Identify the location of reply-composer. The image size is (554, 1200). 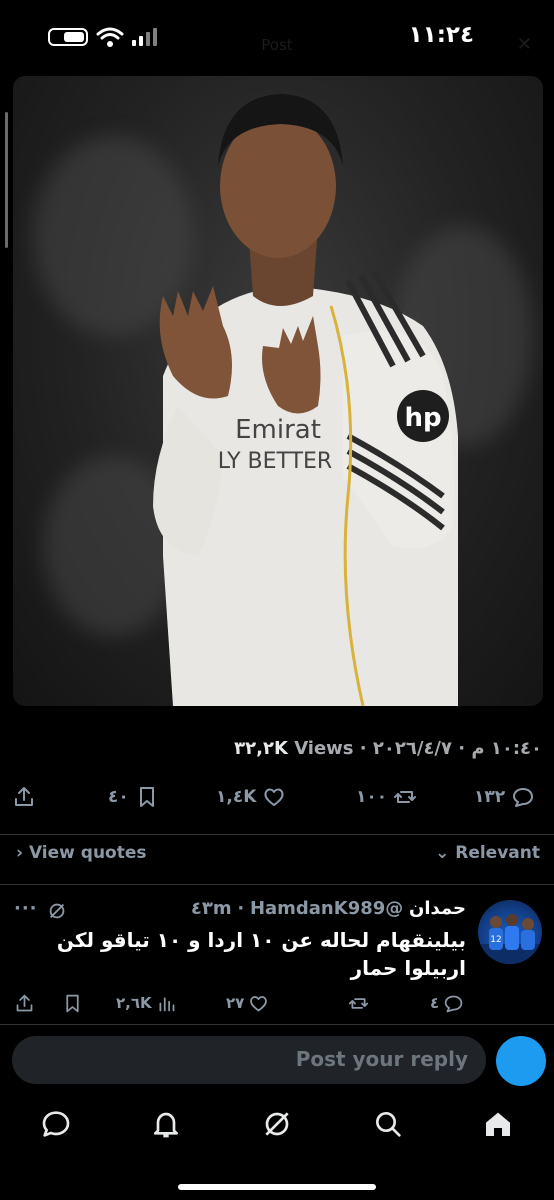
(249, 1060).